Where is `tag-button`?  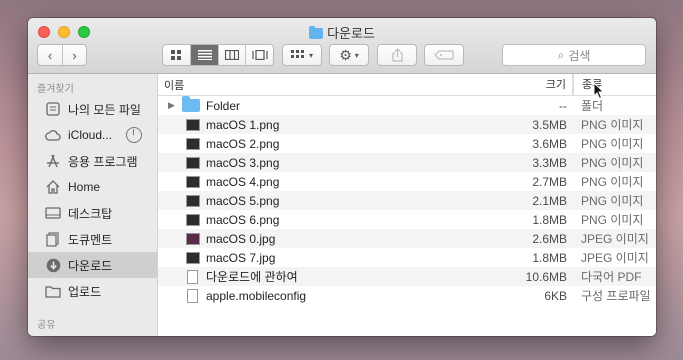
tag-button is located at coordinates (444, 55).